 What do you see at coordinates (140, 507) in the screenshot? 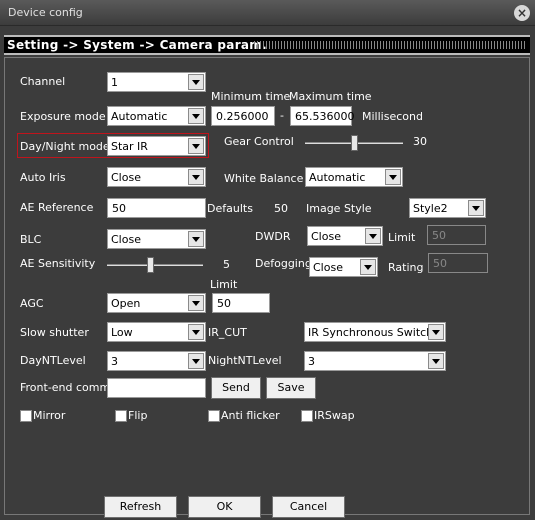
I see `refresh-button: Refresh` at bounding box center [140, 507].